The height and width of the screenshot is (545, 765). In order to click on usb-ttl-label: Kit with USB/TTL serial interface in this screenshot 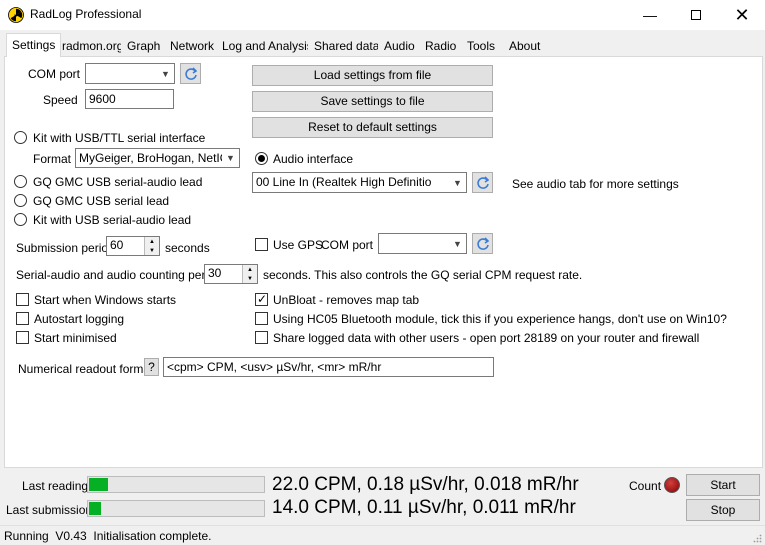, I will do `click(119, 138)`.